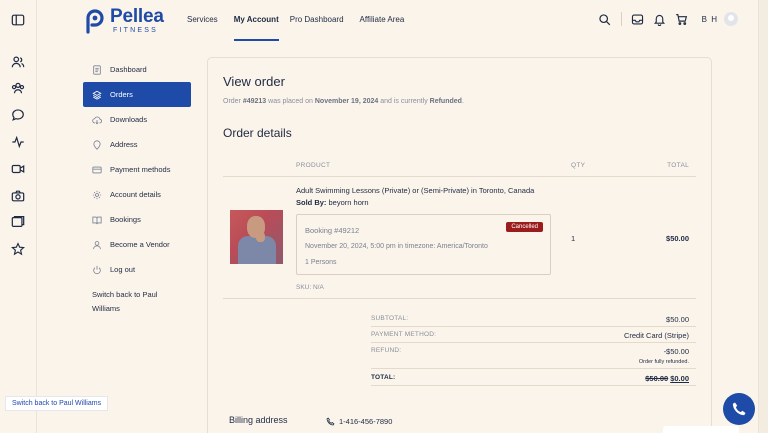 Image resolution: width=768 pixels, height=433 pixels. I want to click on search-icon, so click(604, 19).